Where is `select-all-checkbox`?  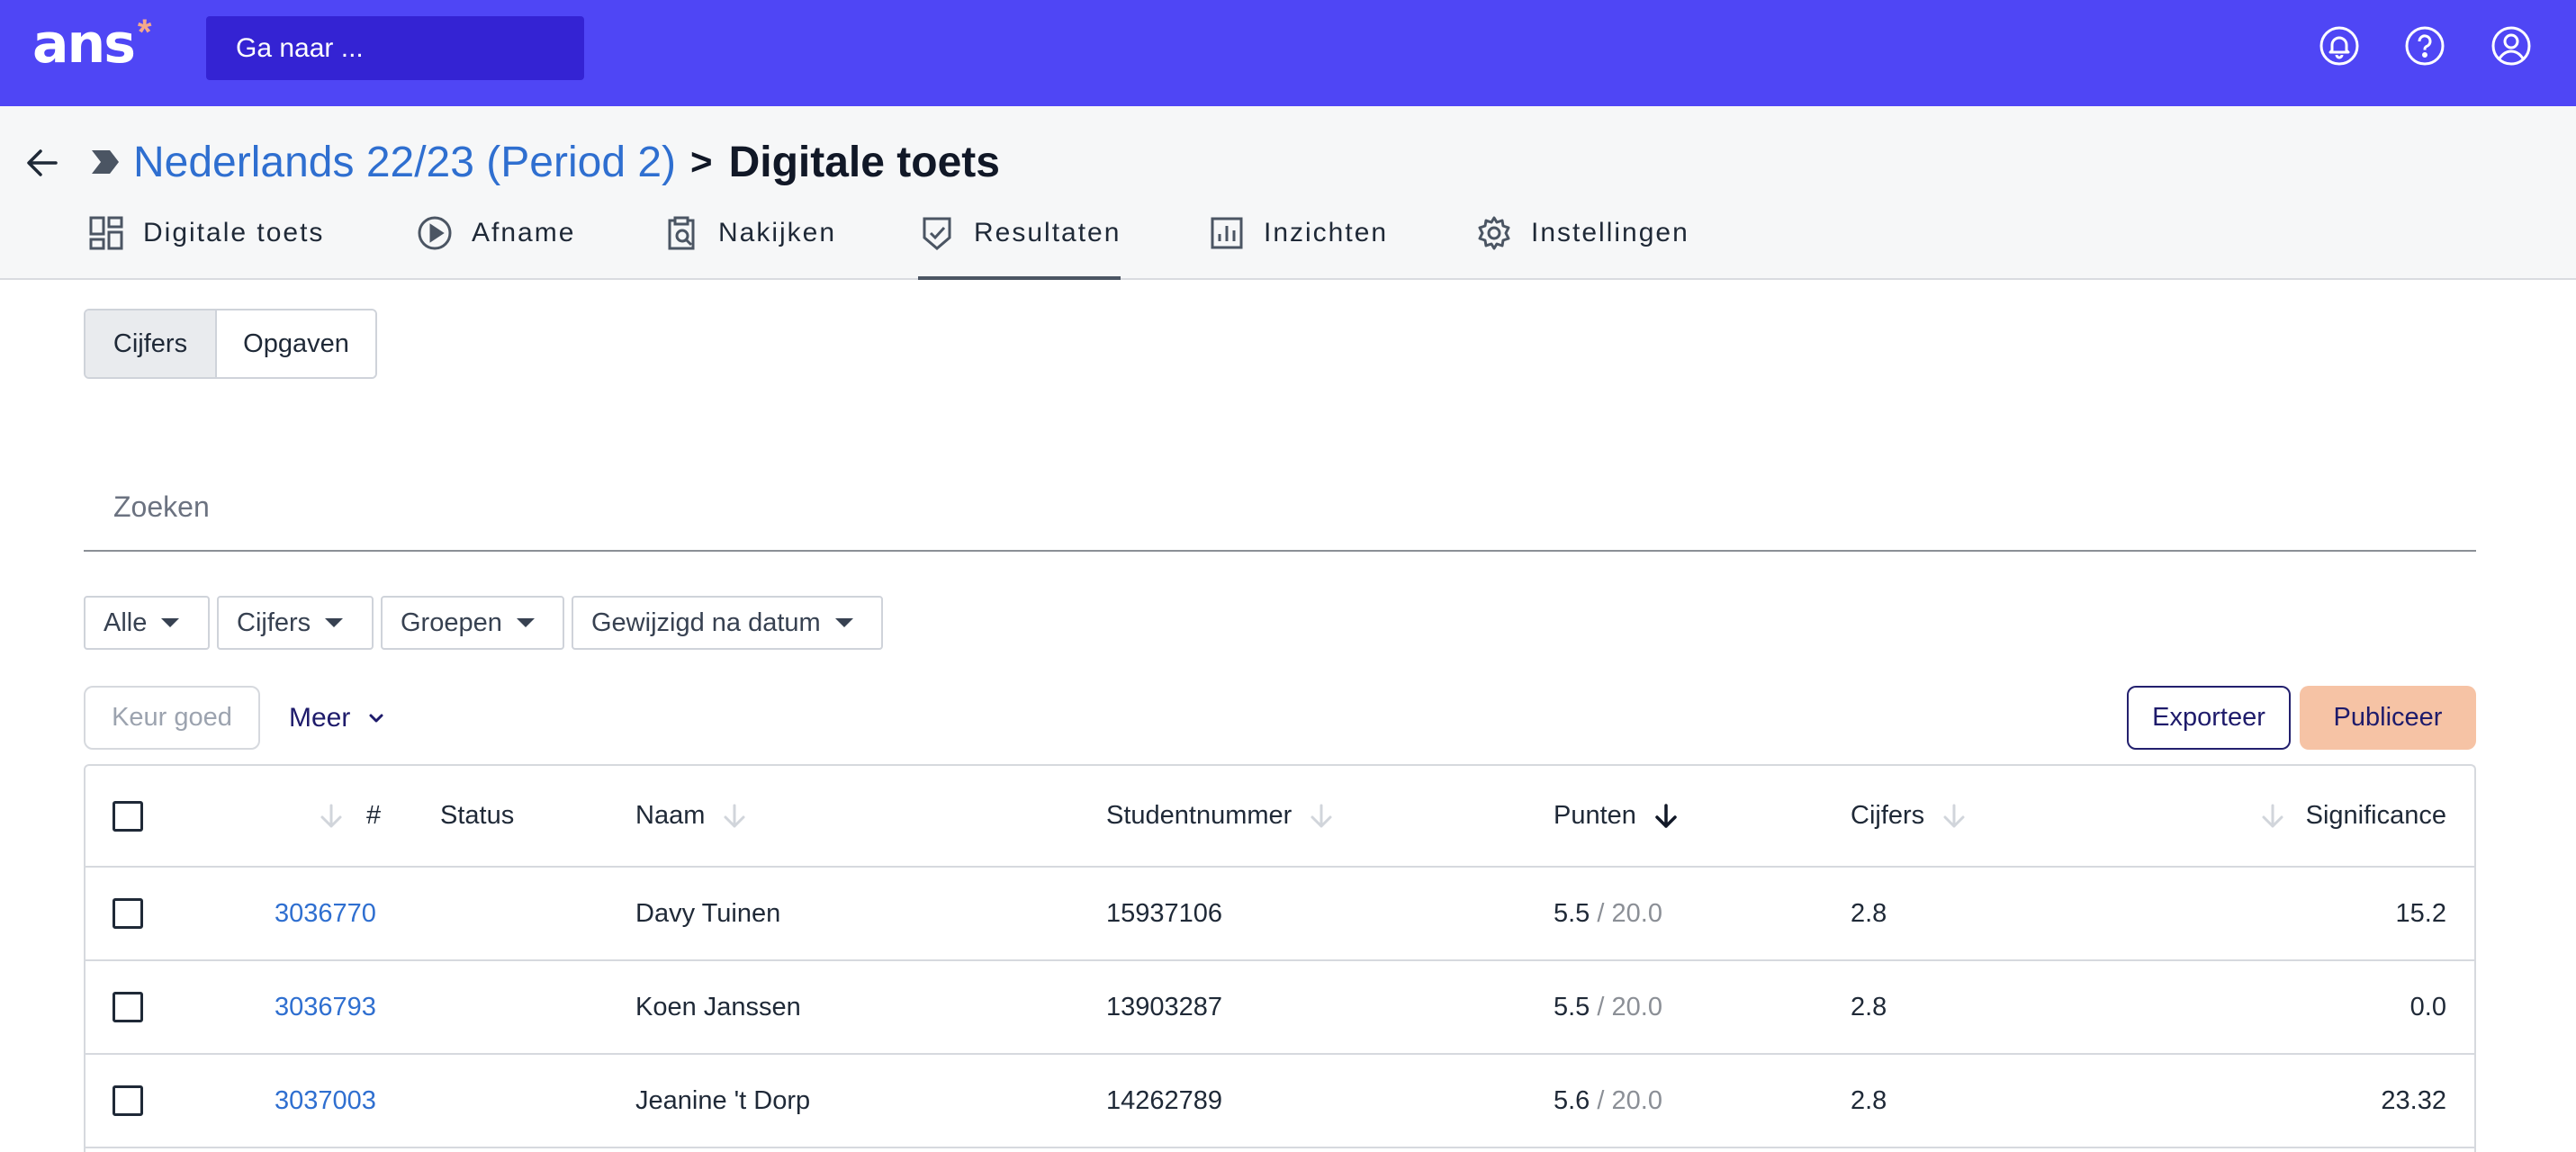
select-all-checkbox is located at coordinates (128, 816).